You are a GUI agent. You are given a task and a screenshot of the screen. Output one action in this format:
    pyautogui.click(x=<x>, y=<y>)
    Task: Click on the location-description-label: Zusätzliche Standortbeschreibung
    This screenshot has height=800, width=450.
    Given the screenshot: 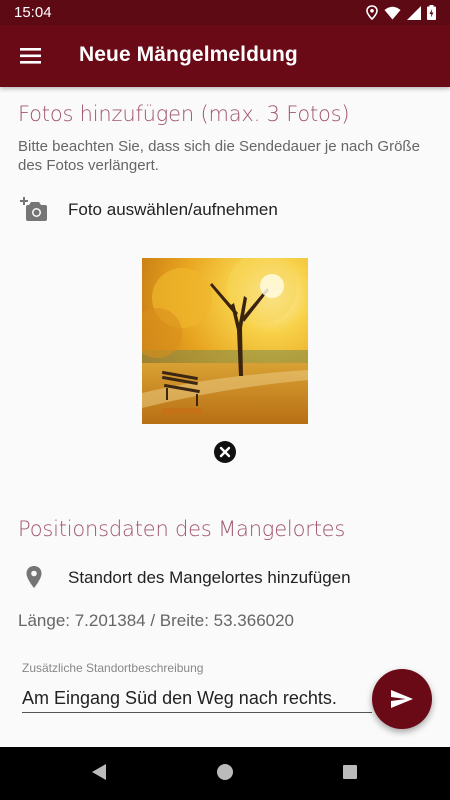 What is the action you would take?
    pyautogui.click(x=113, y=668)
    